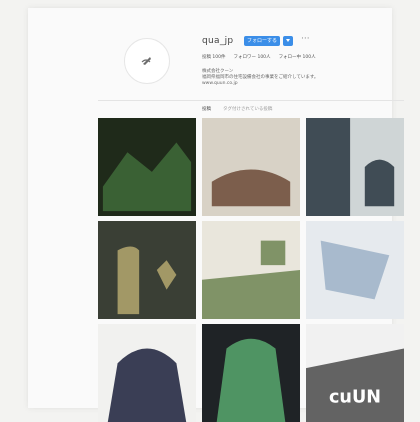  What do you see at coordinates (206, 109) in the screenshot?
I see `tab-posts: 投稿` at bounding box center [206, 109].